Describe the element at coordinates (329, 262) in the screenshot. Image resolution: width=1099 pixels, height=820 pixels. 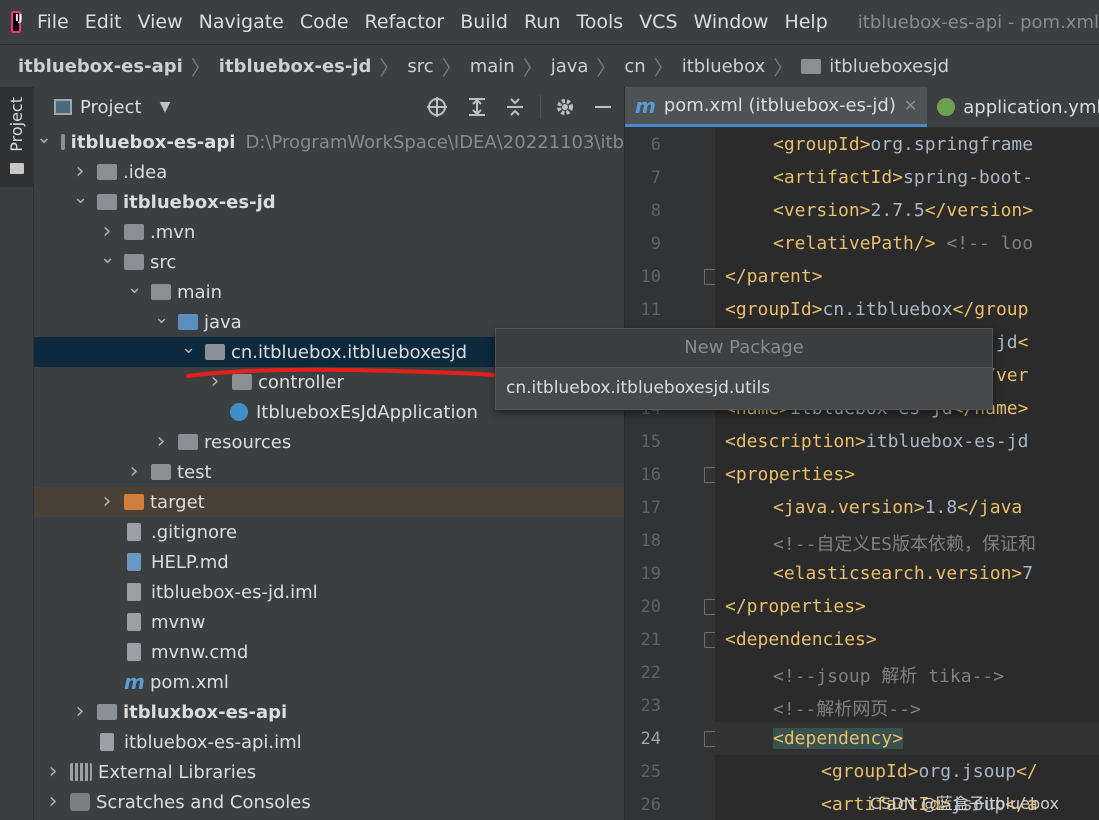
I see `tree-item: ⌄ src` at that location.